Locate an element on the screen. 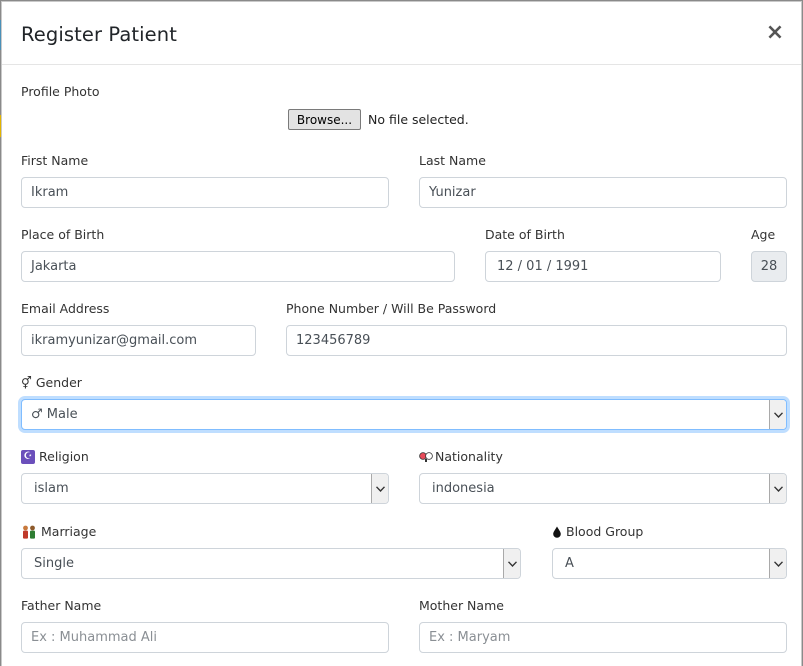 This screenshot has width=803, height=666. blood-group-label: Blood Group is located at coordinates (597, 531).